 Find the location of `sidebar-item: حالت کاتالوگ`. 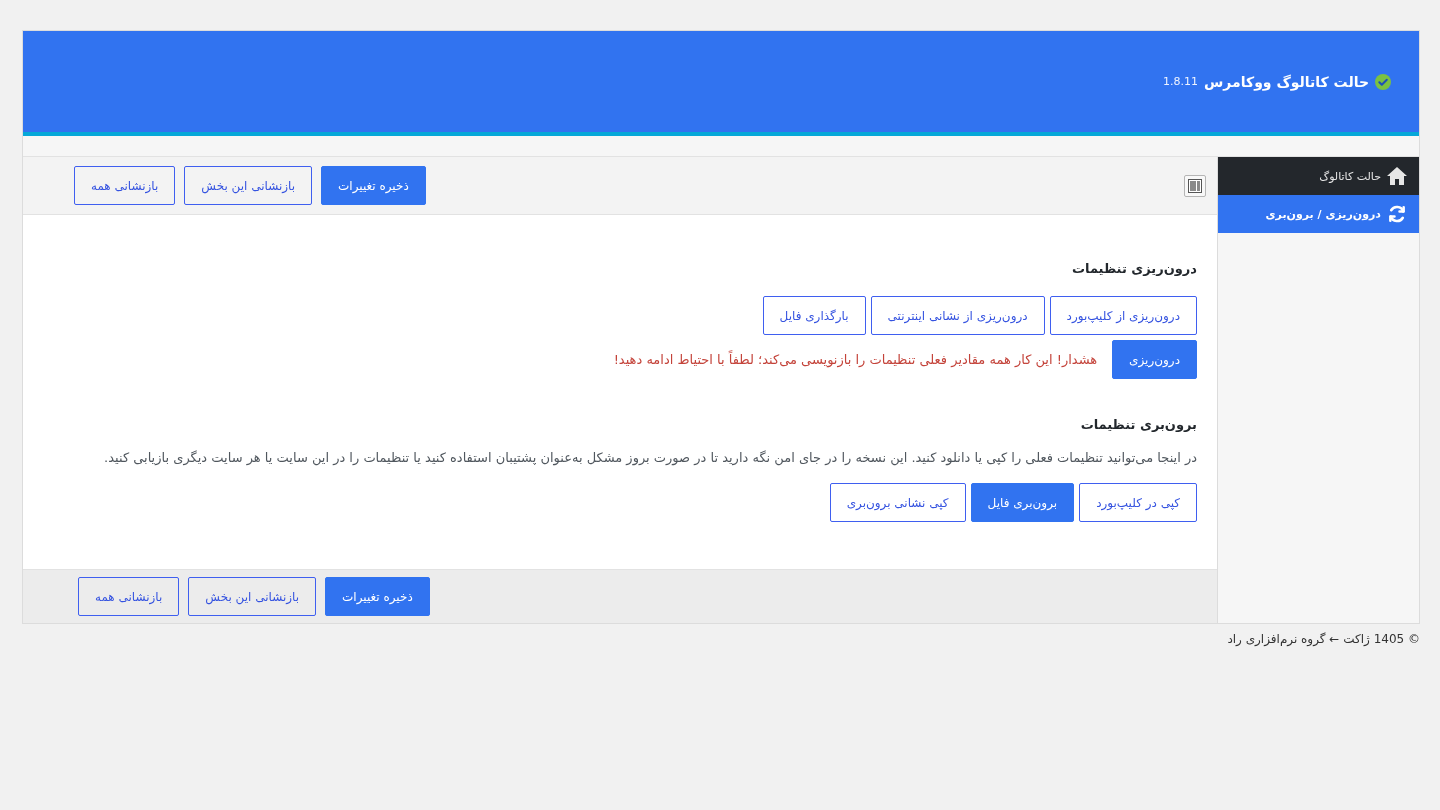

sidebar-item: حالت کاتالوگ is located at coordinates (1318, 176).